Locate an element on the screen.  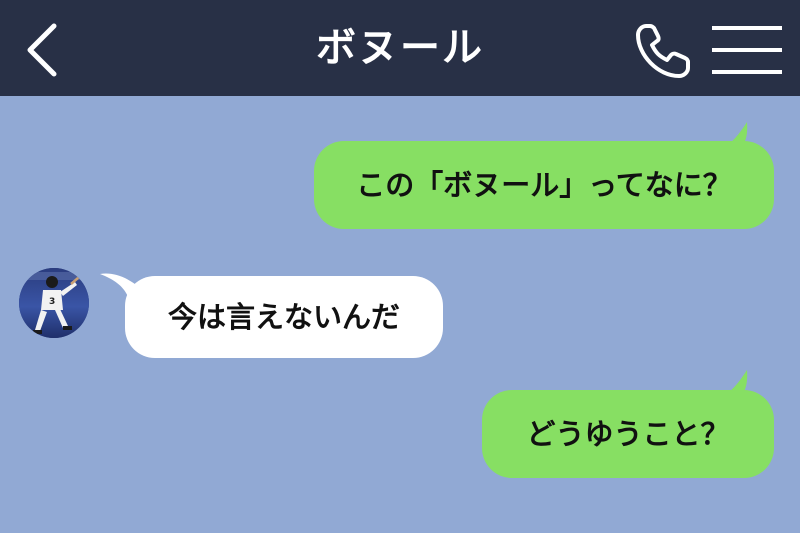
back-chevron-icon is located at coordinates (42, 50).